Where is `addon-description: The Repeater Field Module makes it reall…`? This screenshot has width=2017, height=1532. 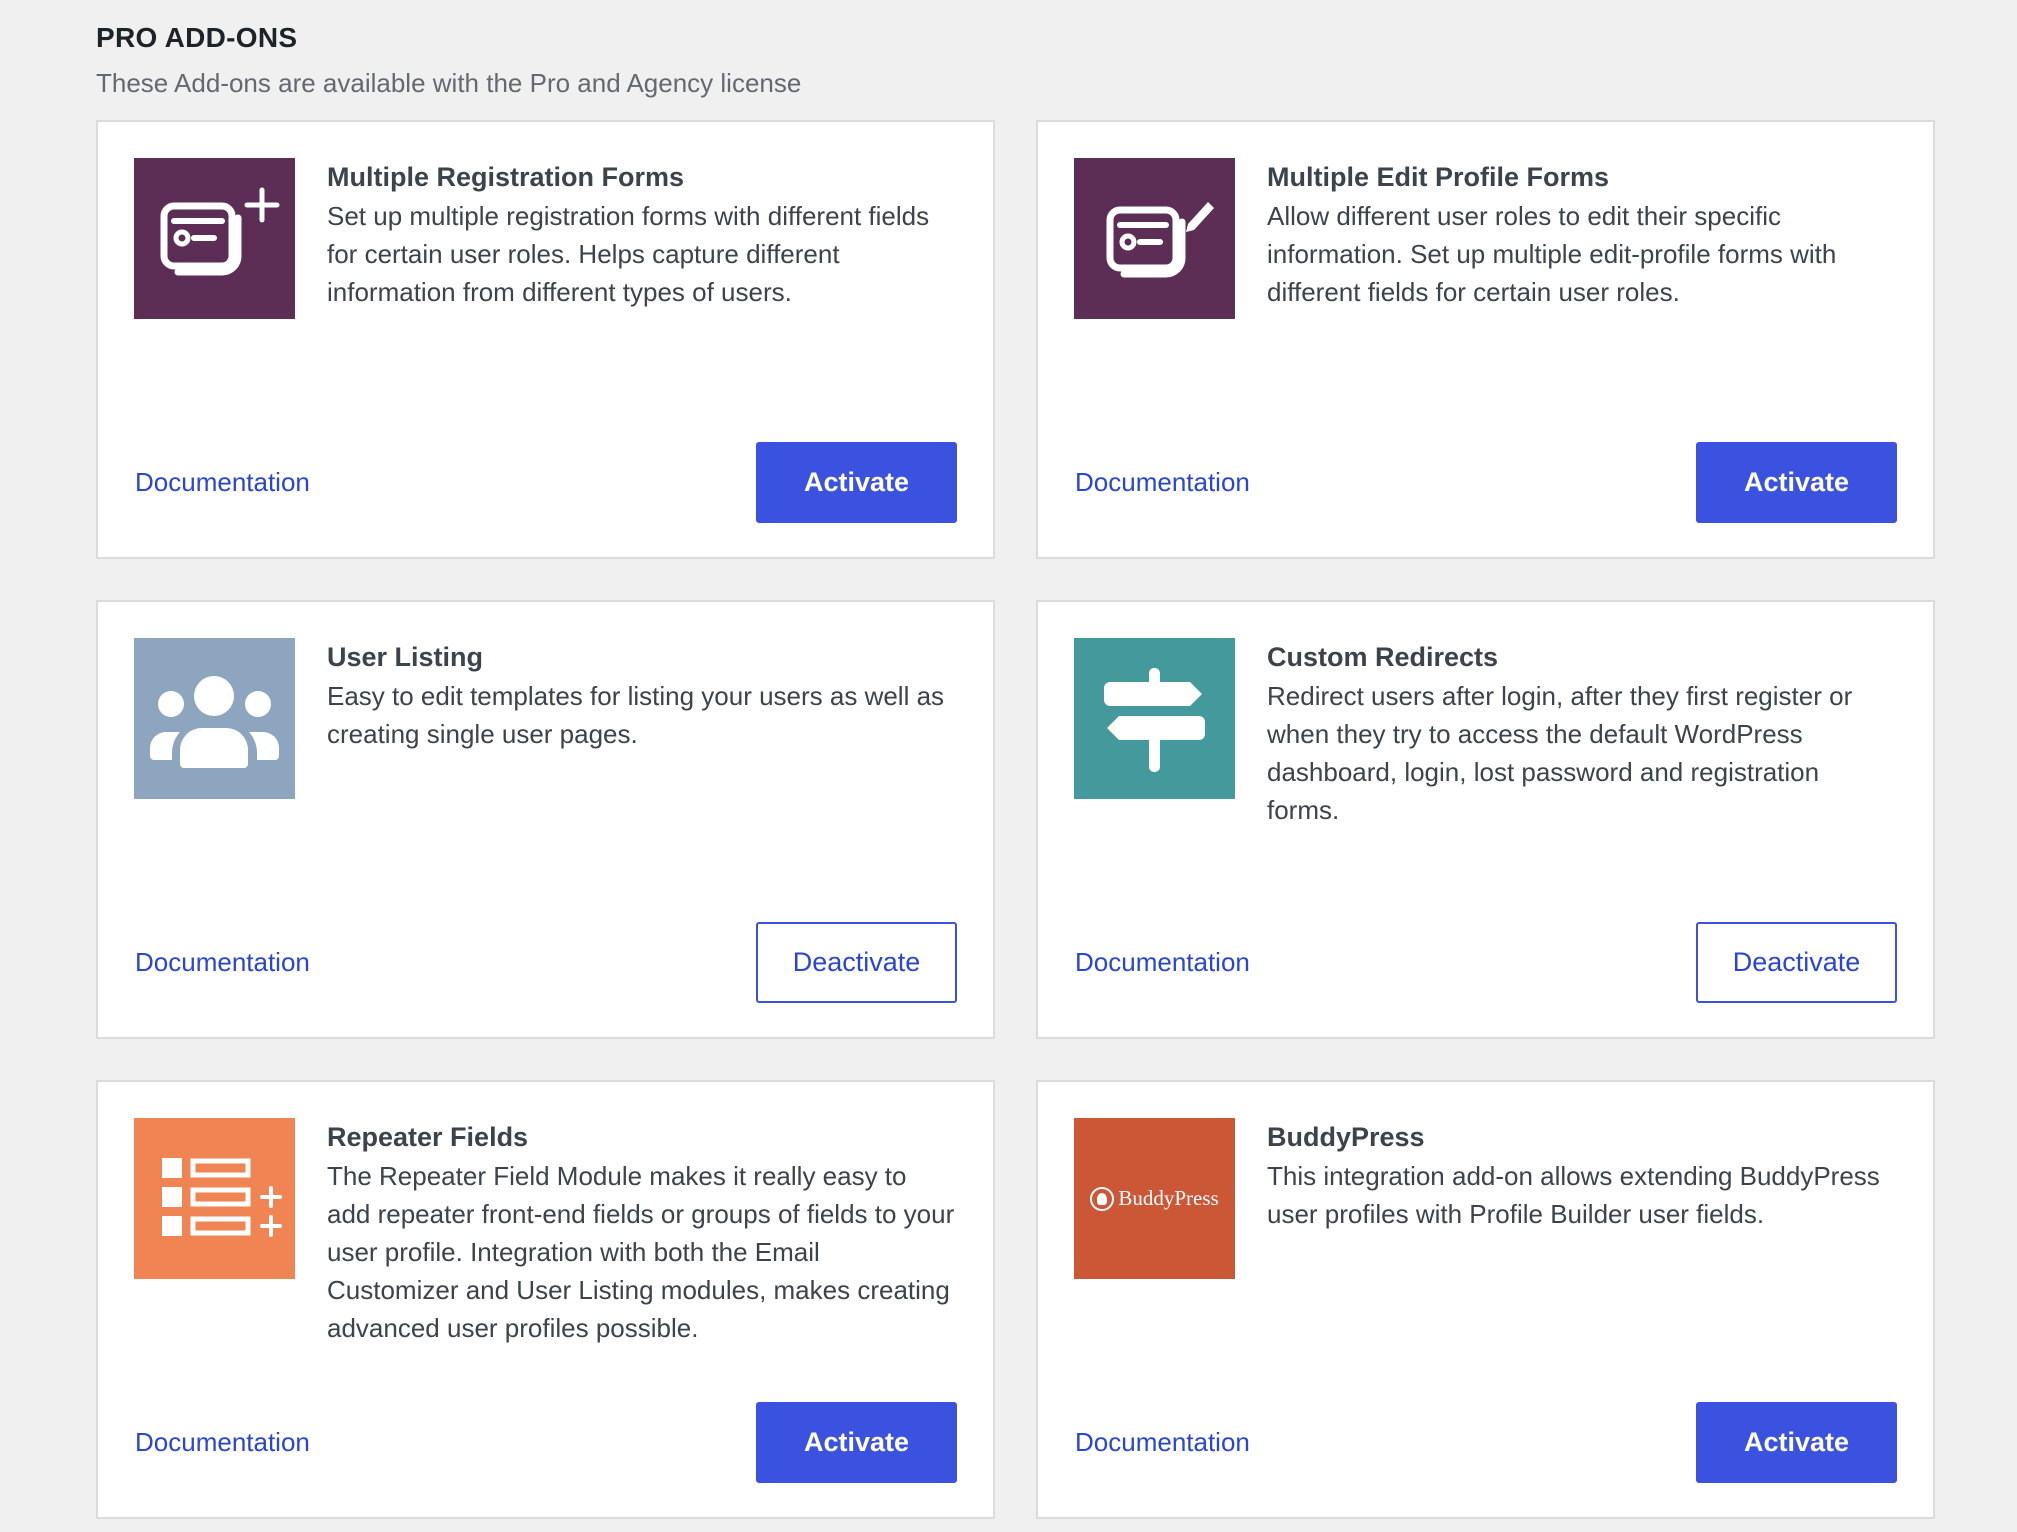
addon-description: The Repeater Field Module makes it reall… is located at coordinates (641, 1252).